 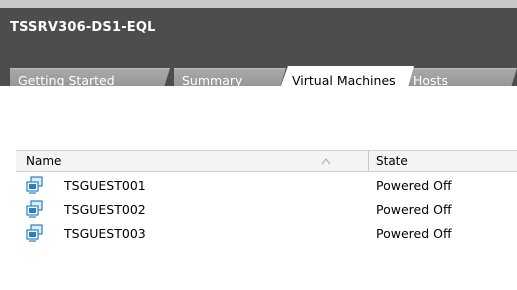 I want to click on table-row: TSGUEST002 Powered Off, so click(x=266, y=210).